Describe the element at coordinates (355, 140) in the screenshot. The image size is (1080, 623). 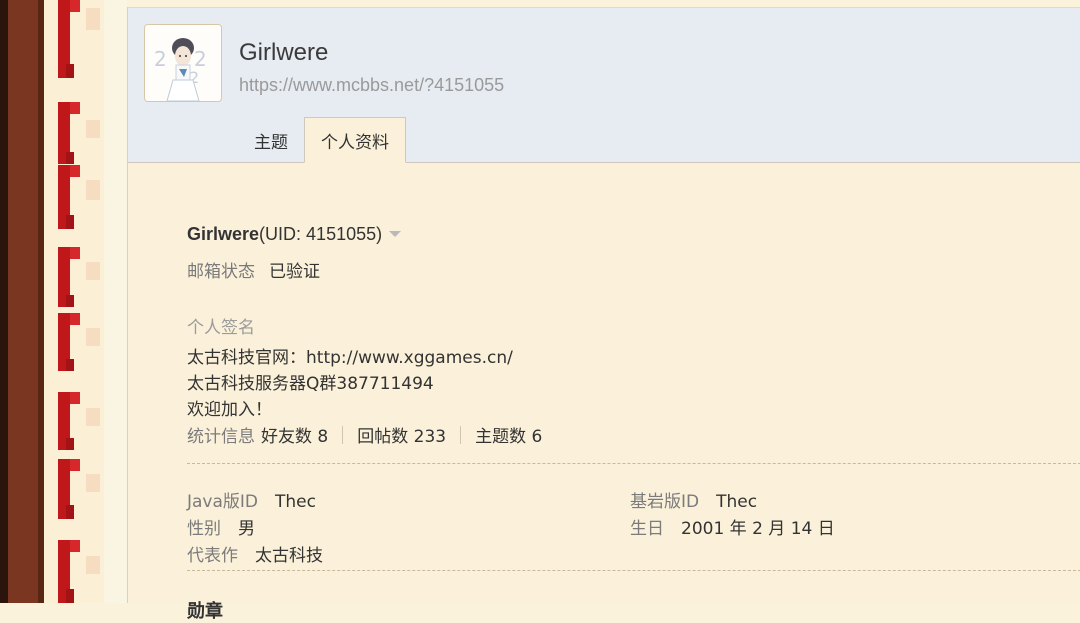
I see `tab-profile: 个人资料` at that location.